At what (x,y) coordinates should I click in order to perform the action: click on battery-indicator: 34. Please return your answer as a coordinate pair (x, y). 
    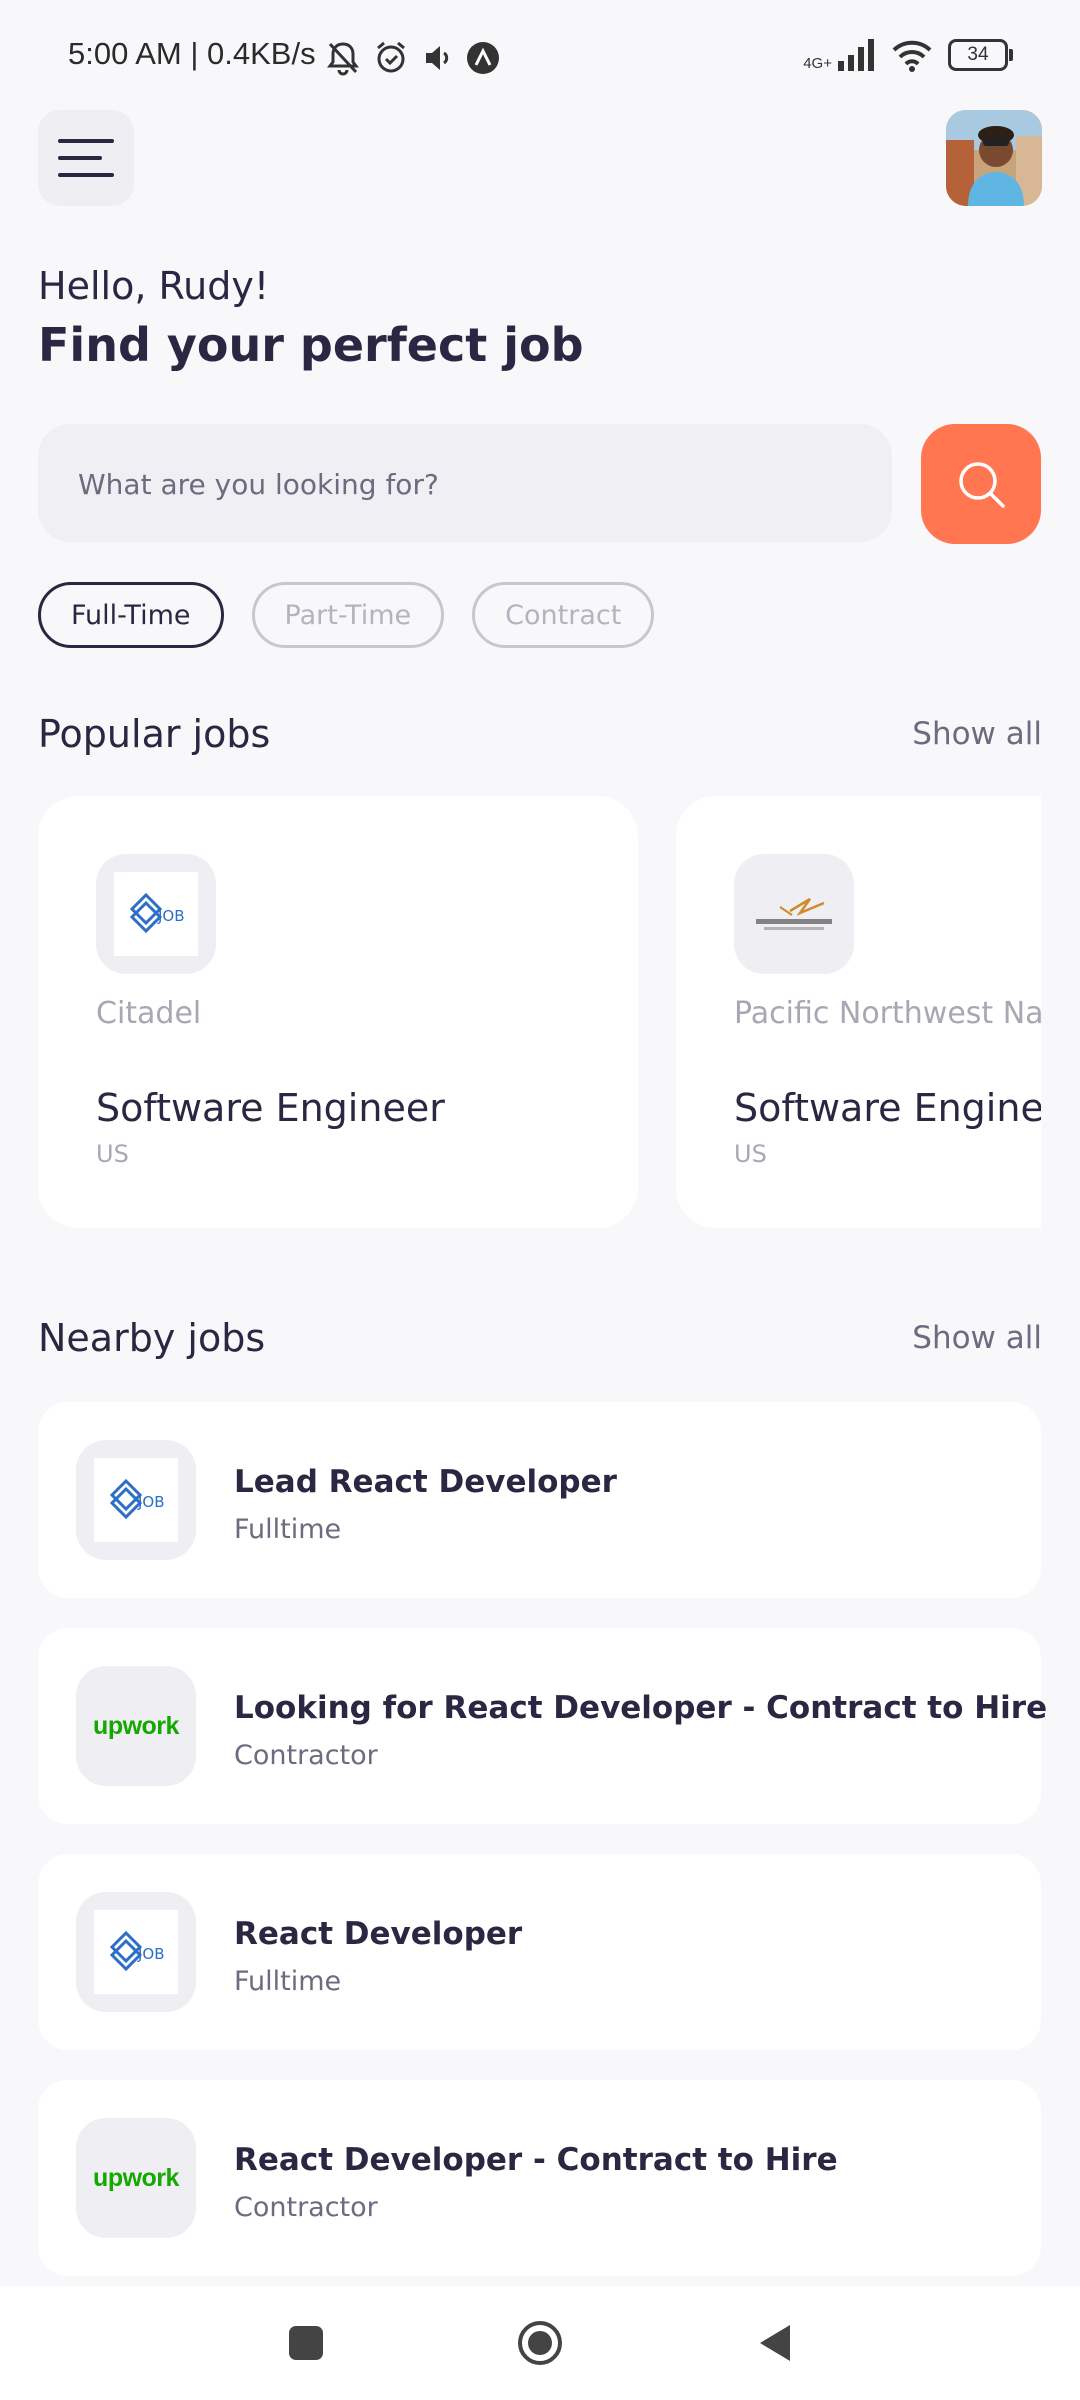
    Looking at the image, I should click on (980, 55).